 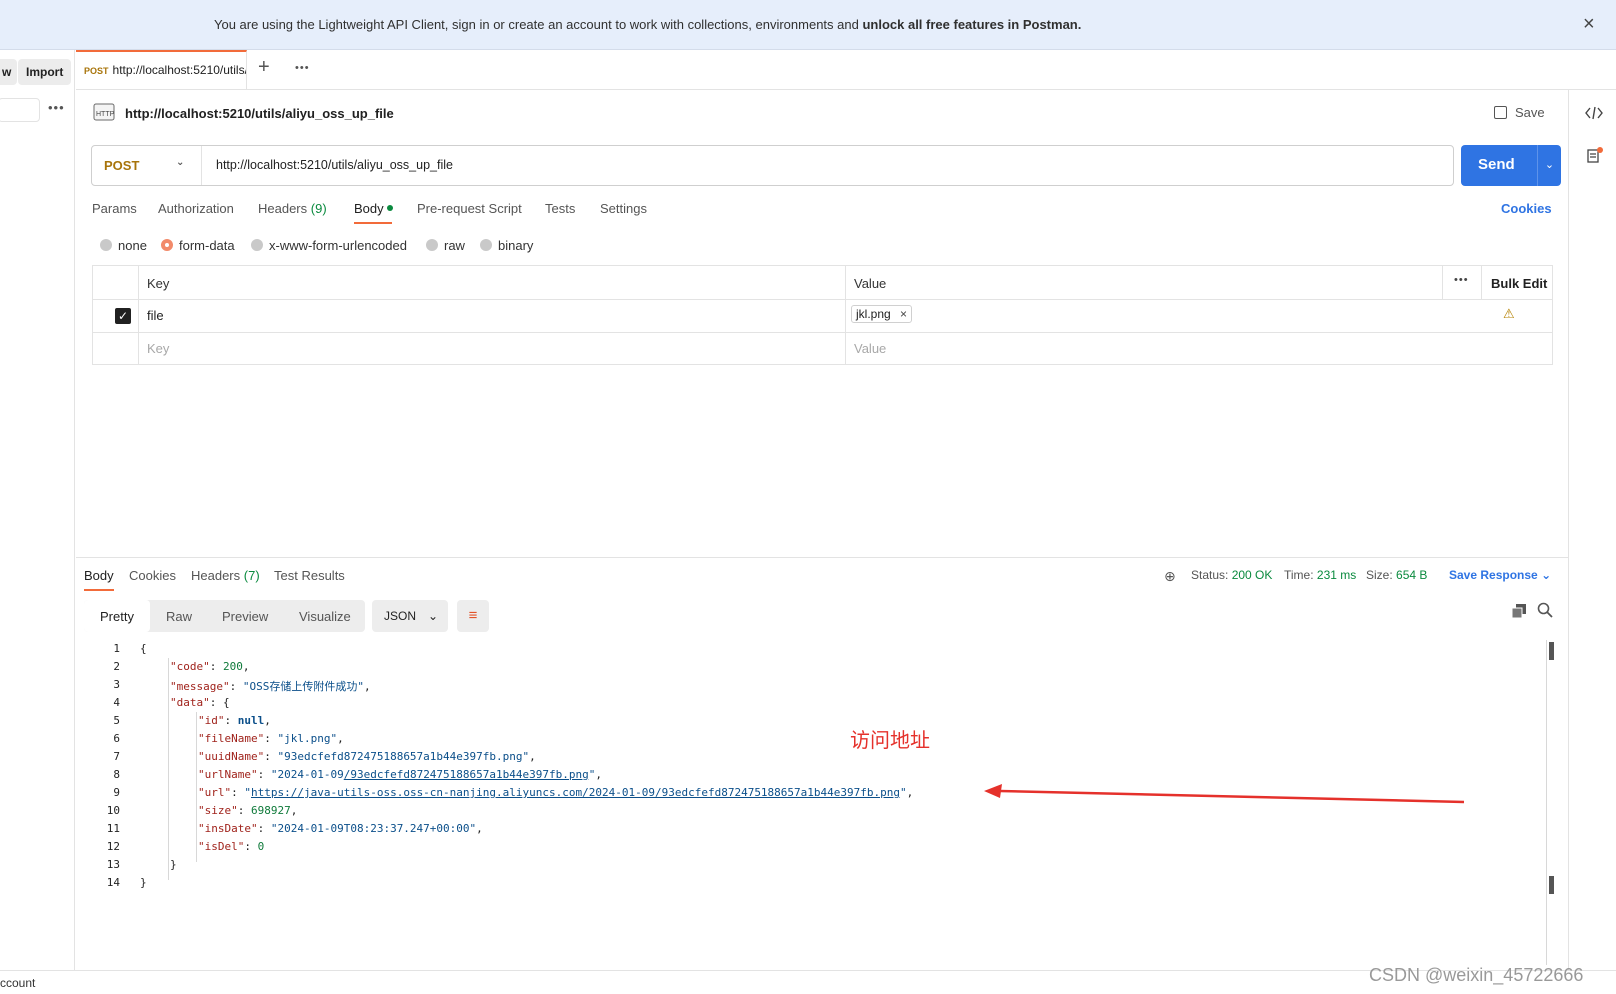 What do you see at coordinates (225, 575) in the screenshot?
I see `response-tab-headers: Headers (7)` at bounding box center [225, 575].